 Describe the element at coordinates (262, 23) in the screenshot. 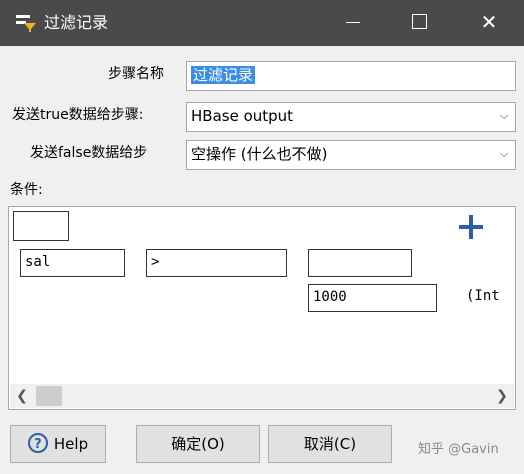

I see `title-bar: 过滤记录 ✕` at that location.